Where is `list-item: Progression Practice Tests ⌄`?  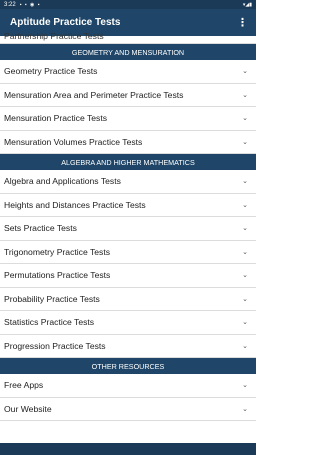 list-item: Progression Practice Tests ⌄ is located at coordinates (128, 346).